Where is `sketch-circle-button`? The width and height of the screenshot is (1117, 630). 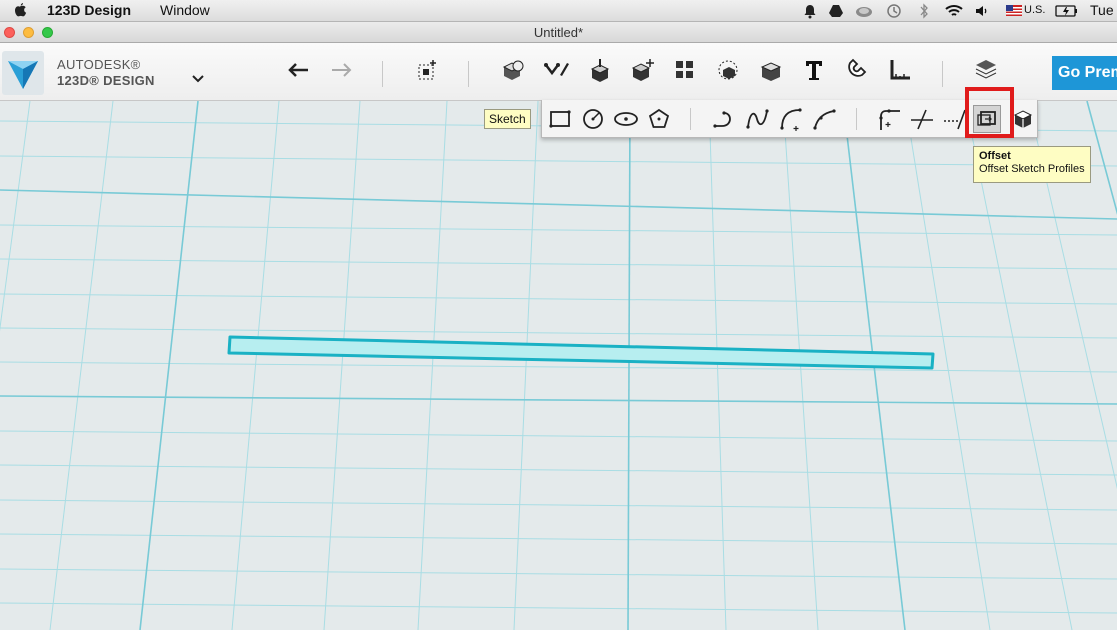
sketch-circle-button is located at coordinates (593, 119).